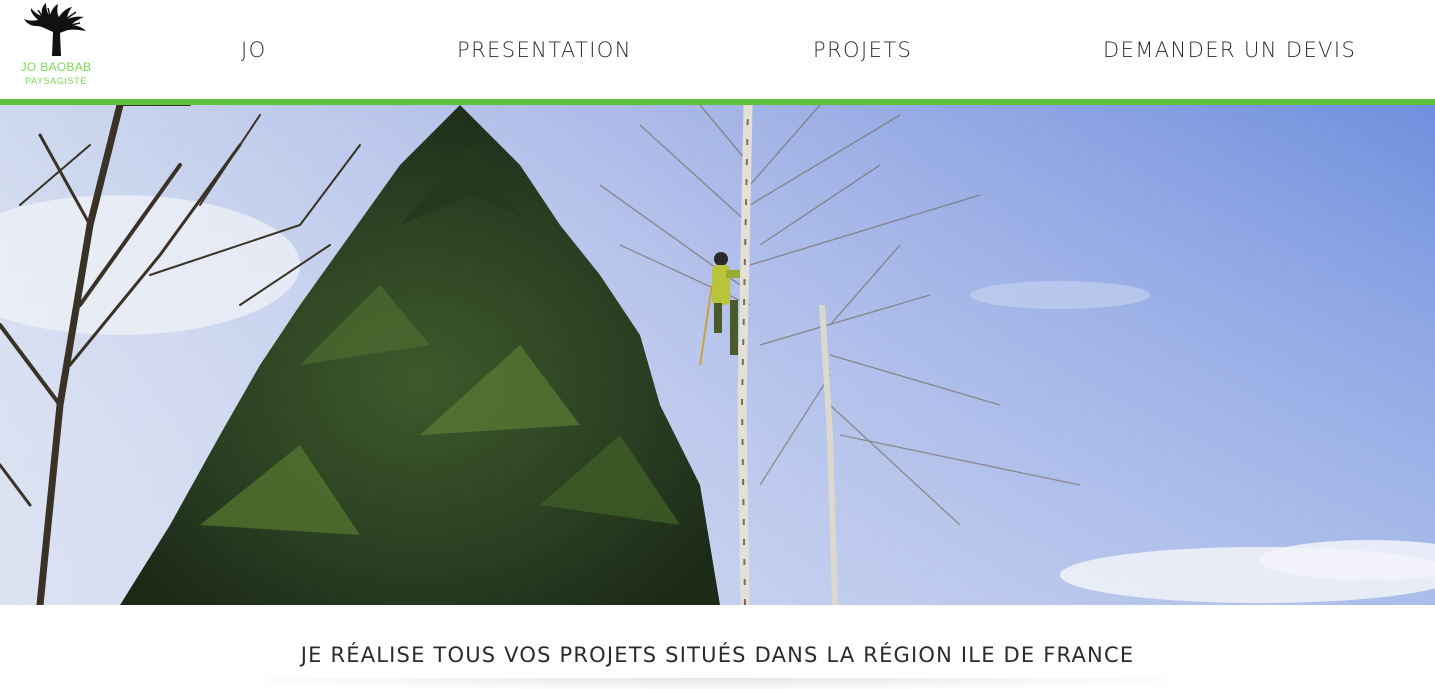 The height and width of the screenshot is (689, 1435). I want to click on section-shadow, so click(715, 683).